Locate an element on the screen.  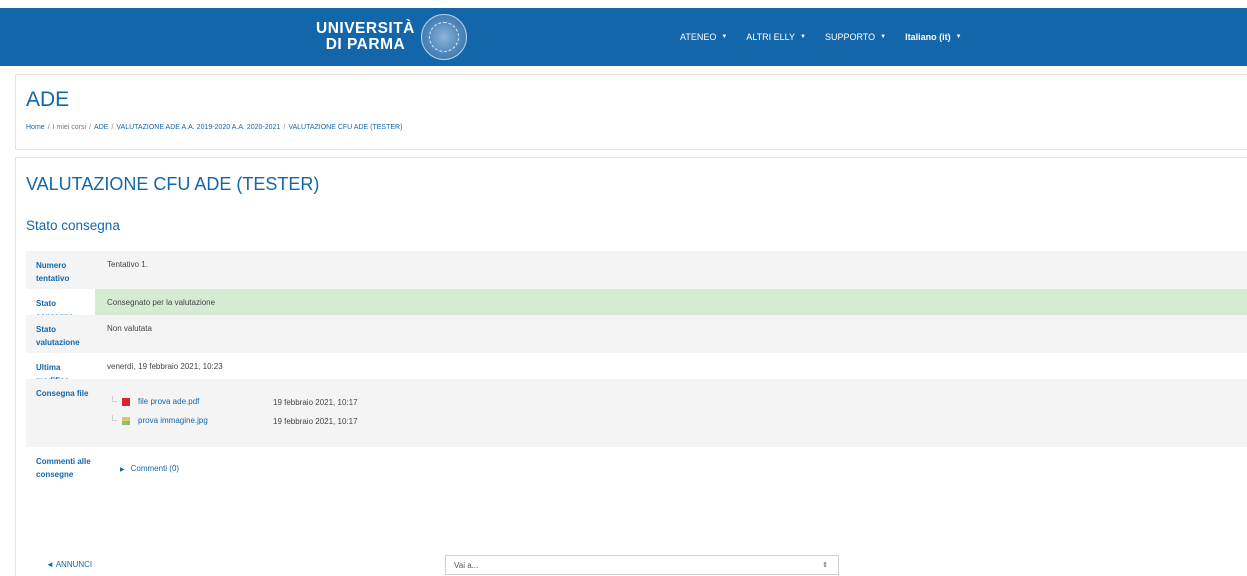
row-label: Stato consegna is located at coordinates (60, 305).